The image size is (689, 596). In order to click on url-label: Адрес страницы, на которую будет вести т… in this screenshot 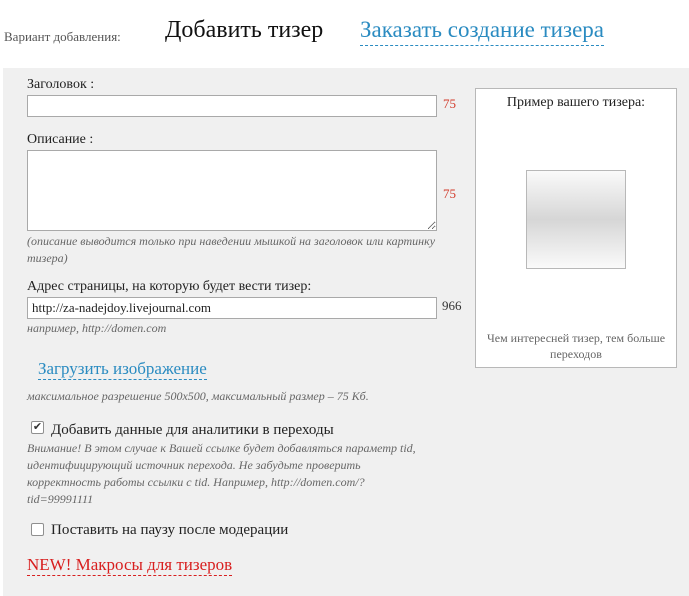, I will do `click(169, 286)`.